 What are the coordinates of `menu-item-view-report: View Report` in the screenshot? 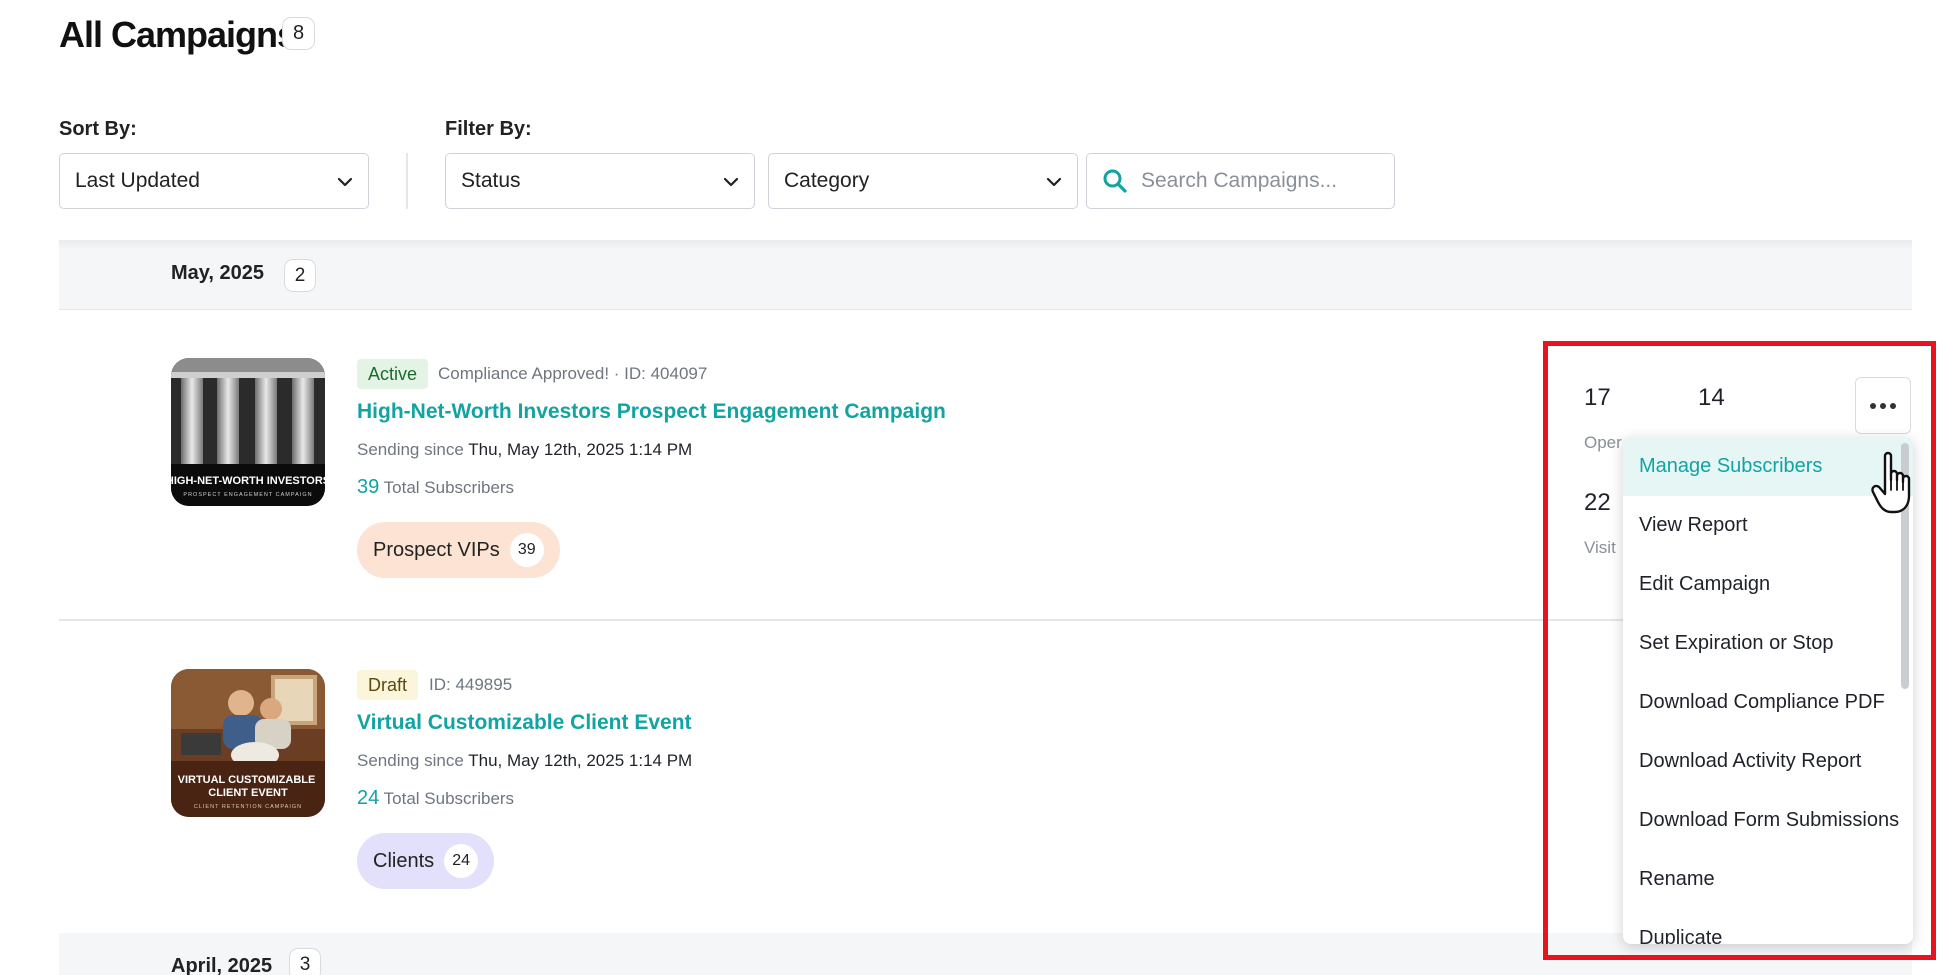 It's located at (1768, 525).